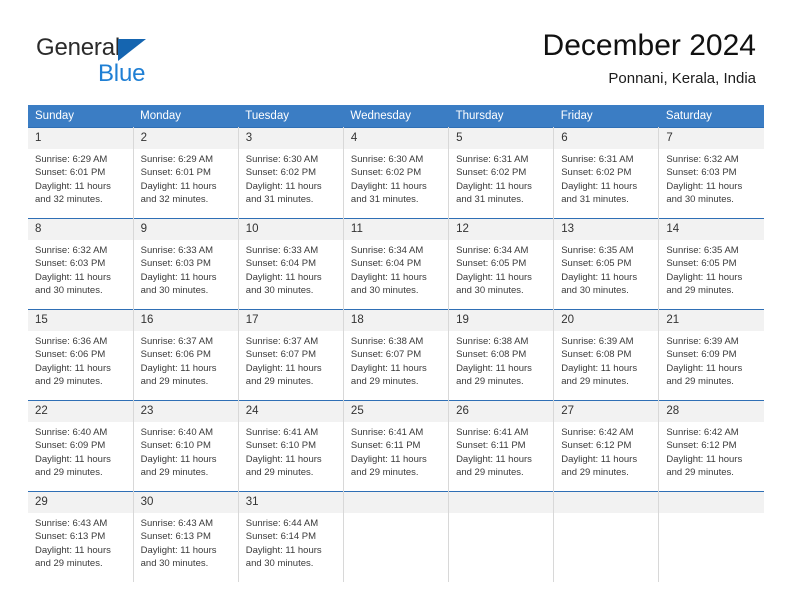 This screenshot has width=792, height=612. I want to click on weekday-header-sunday: Sunday, so click(81, 116).